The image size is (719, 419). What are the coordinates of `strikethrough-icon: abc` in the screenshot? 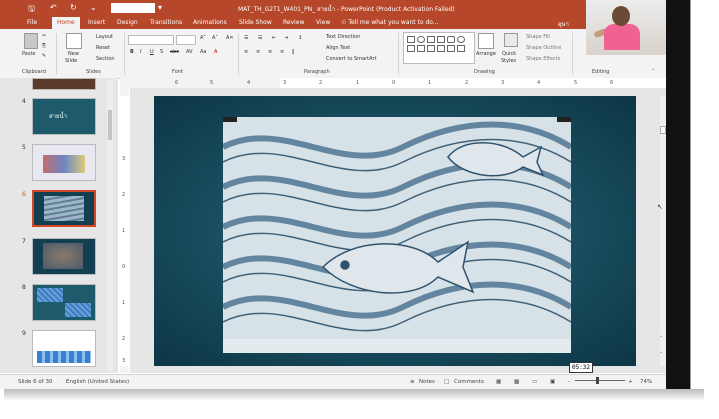 It's located at (174, 52).